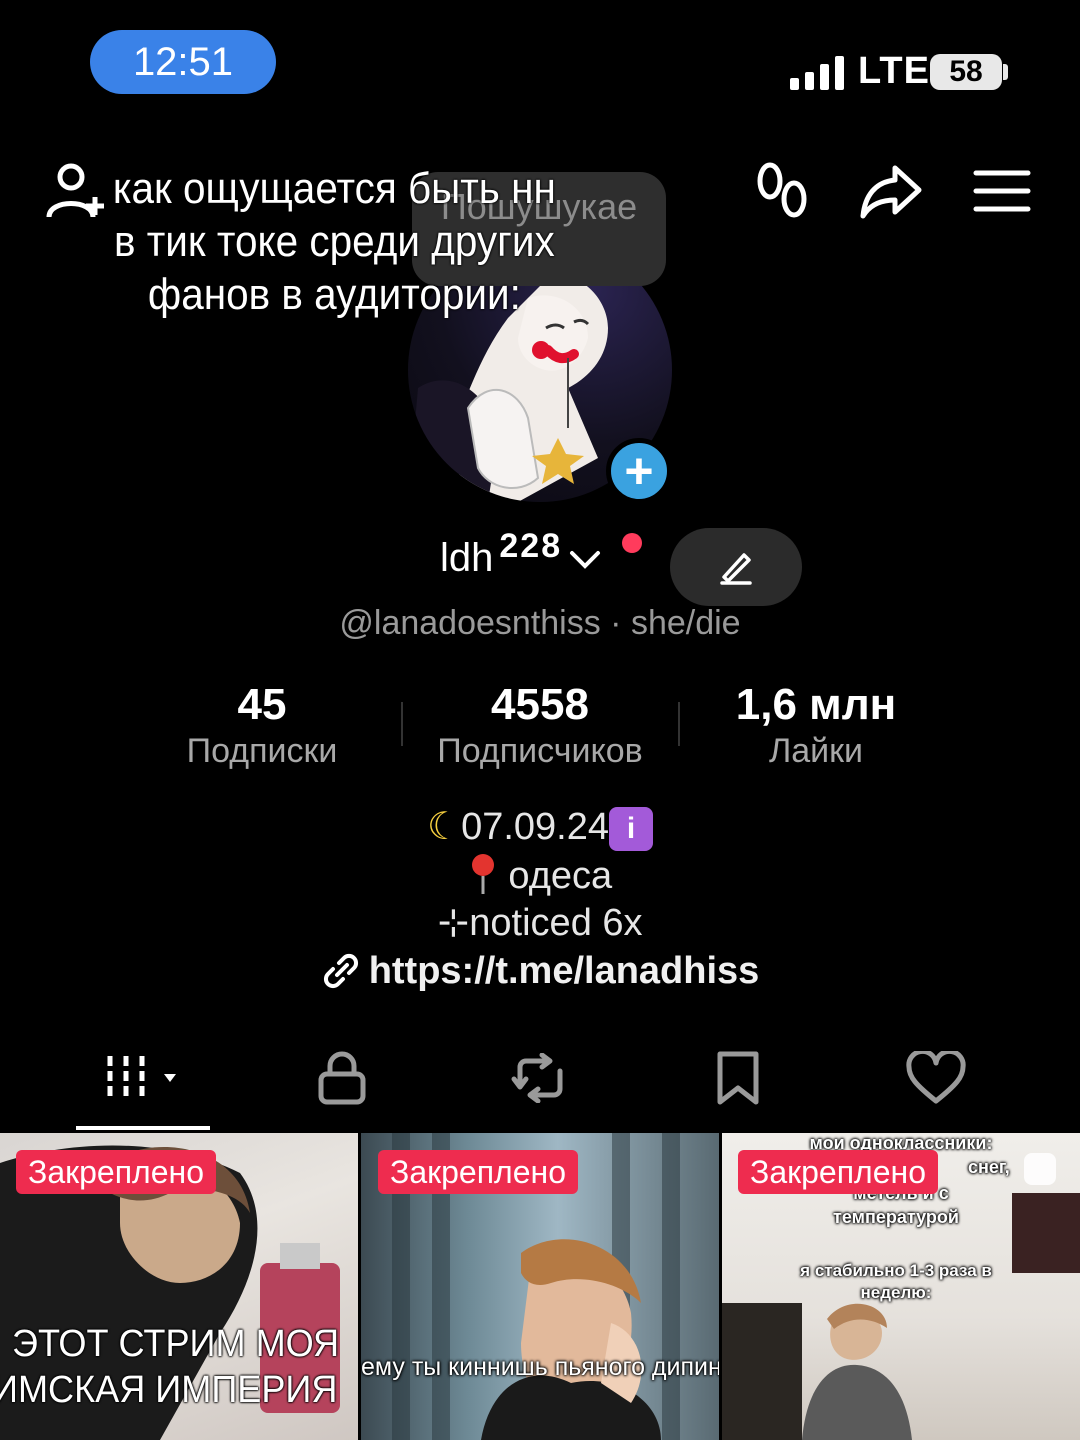  I want to click on tab-private, so click(342, 1078).